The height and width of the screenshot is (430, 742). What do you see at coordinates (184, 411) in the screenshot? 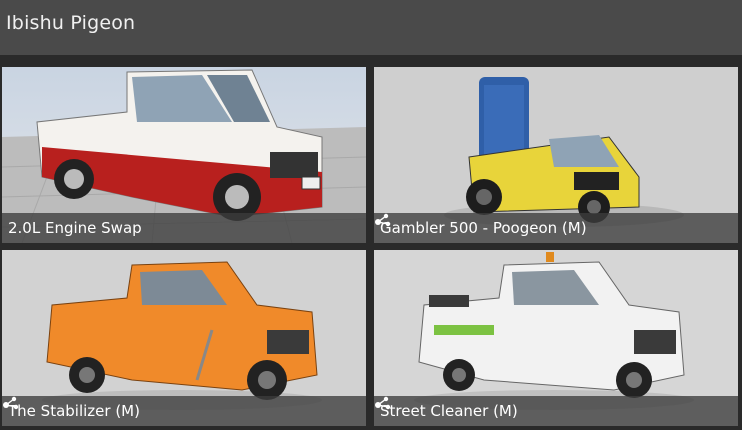
I see `config-caption: The Stabilizer (M)` at bounding box center [184, 411].